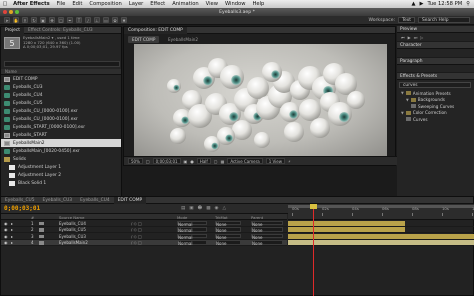 This screenshot has width=474, height=296. Describe the element at coordinates (61, 183) in the screenshot. I see `project-item: Black Solid 1` at that location.